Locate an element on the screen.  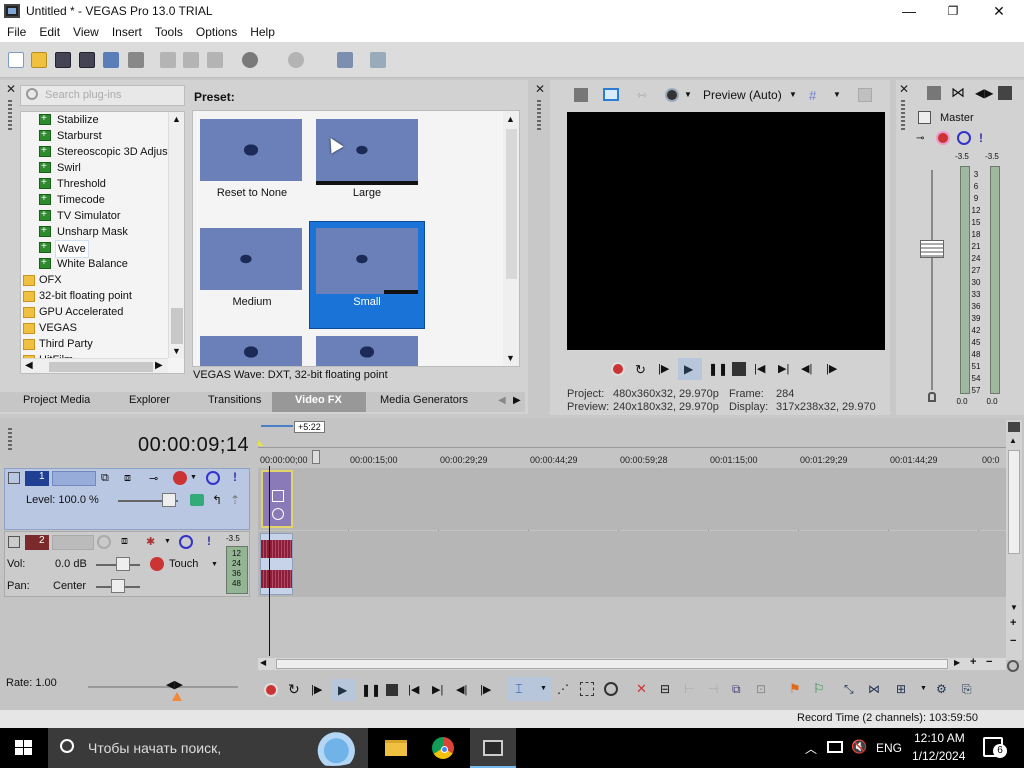
render-as-icon is located at coordinates (111, 60).